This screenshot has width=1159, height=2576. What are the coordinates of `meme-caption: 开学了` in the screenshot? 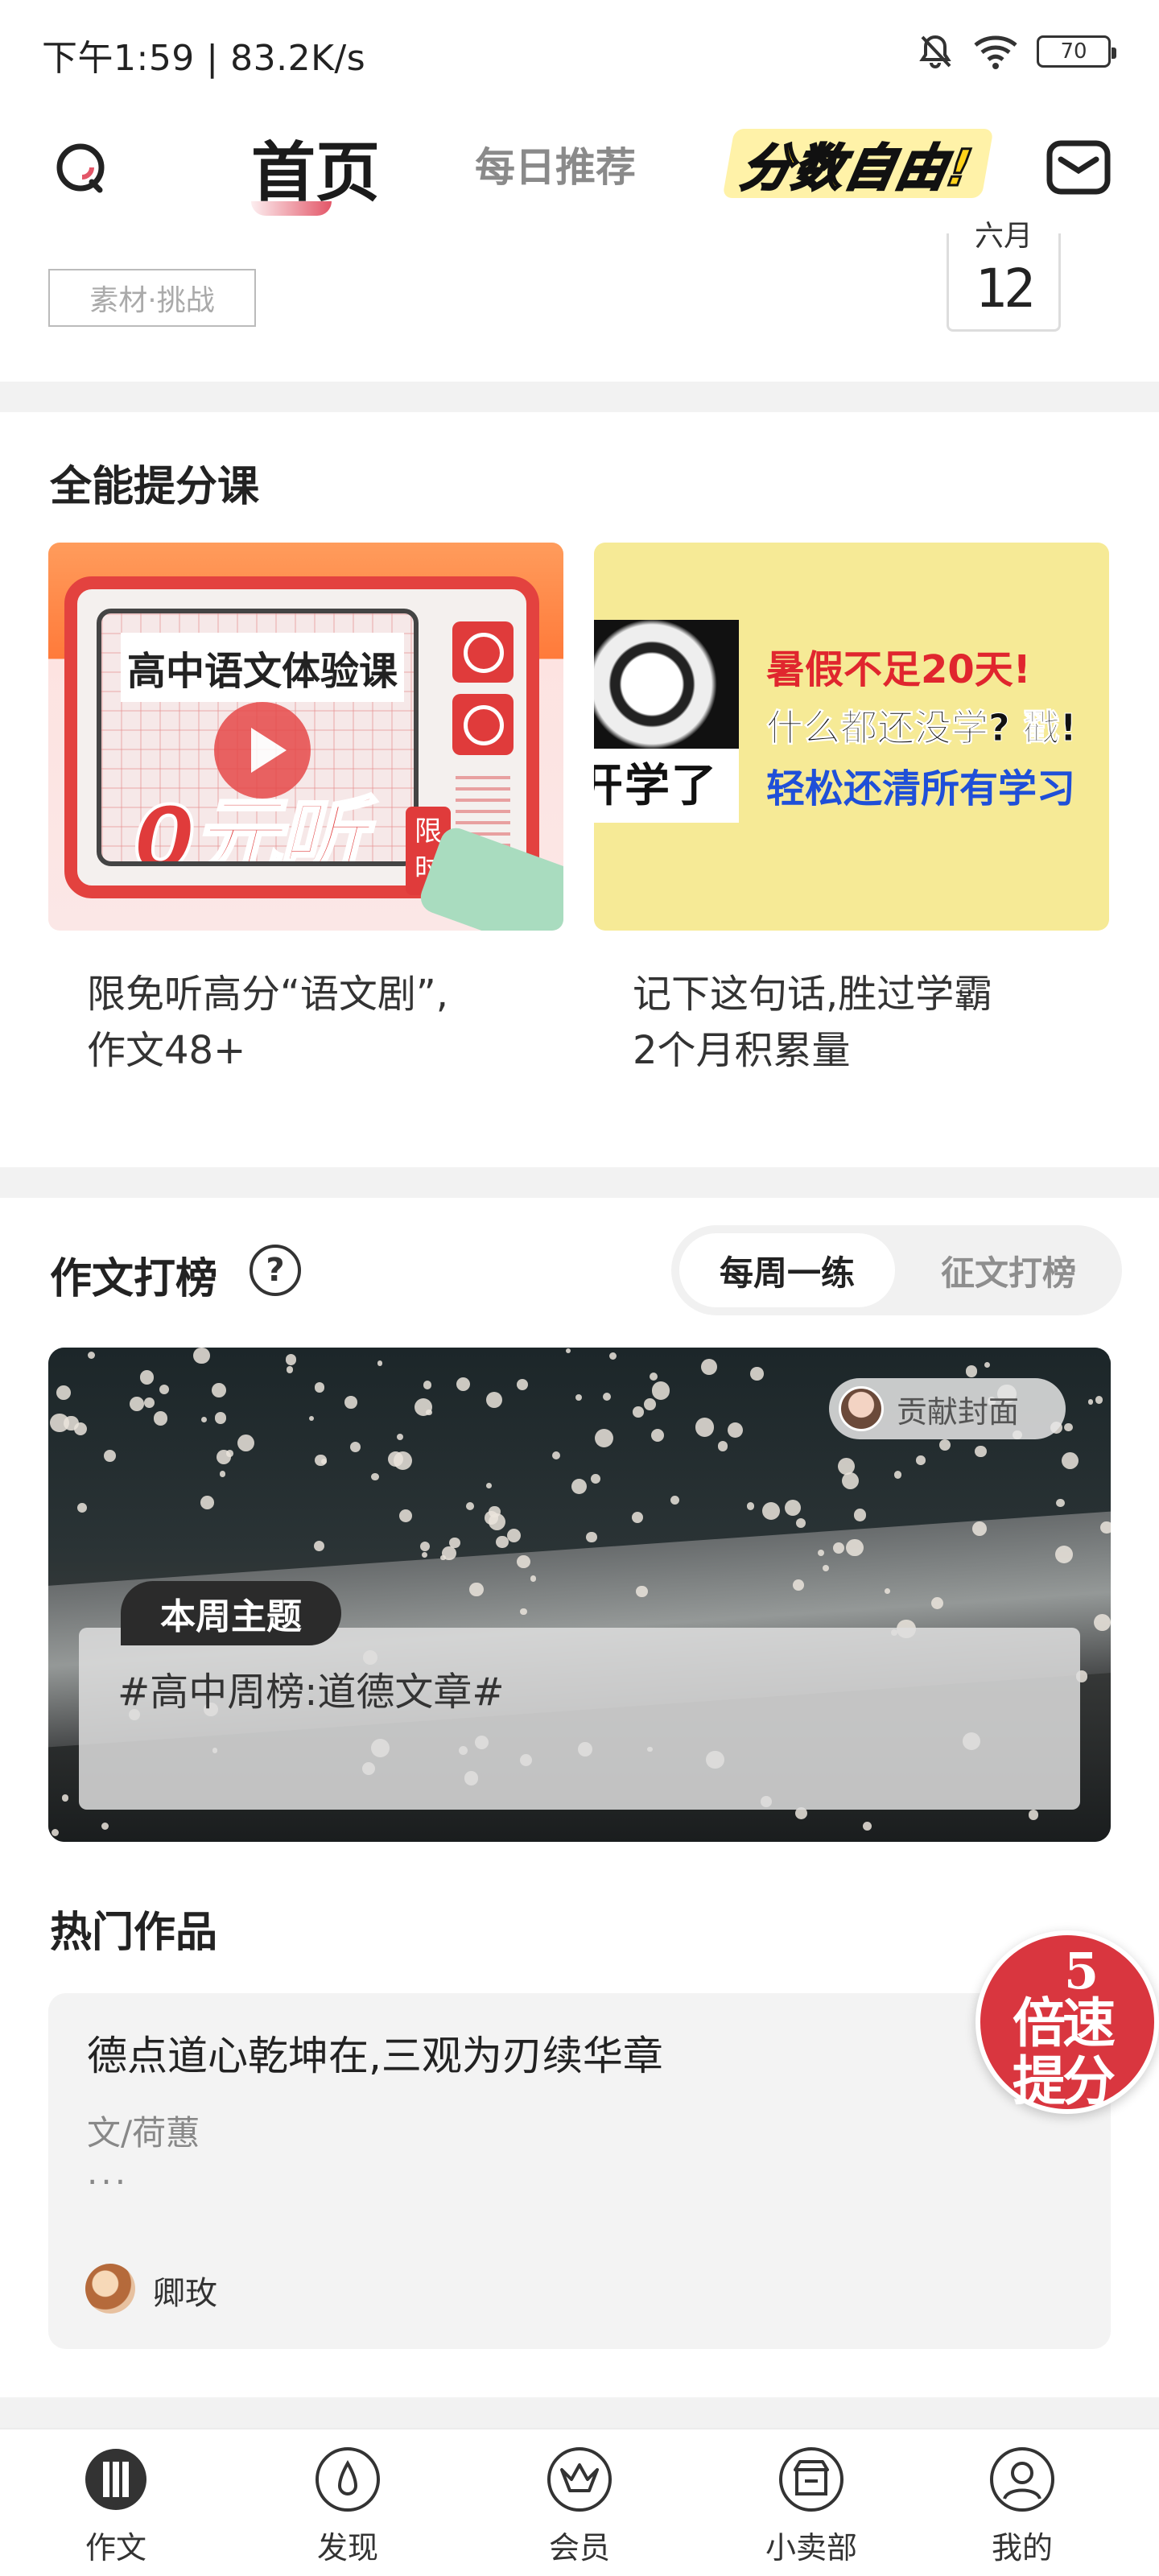 It's located at (656, 786).